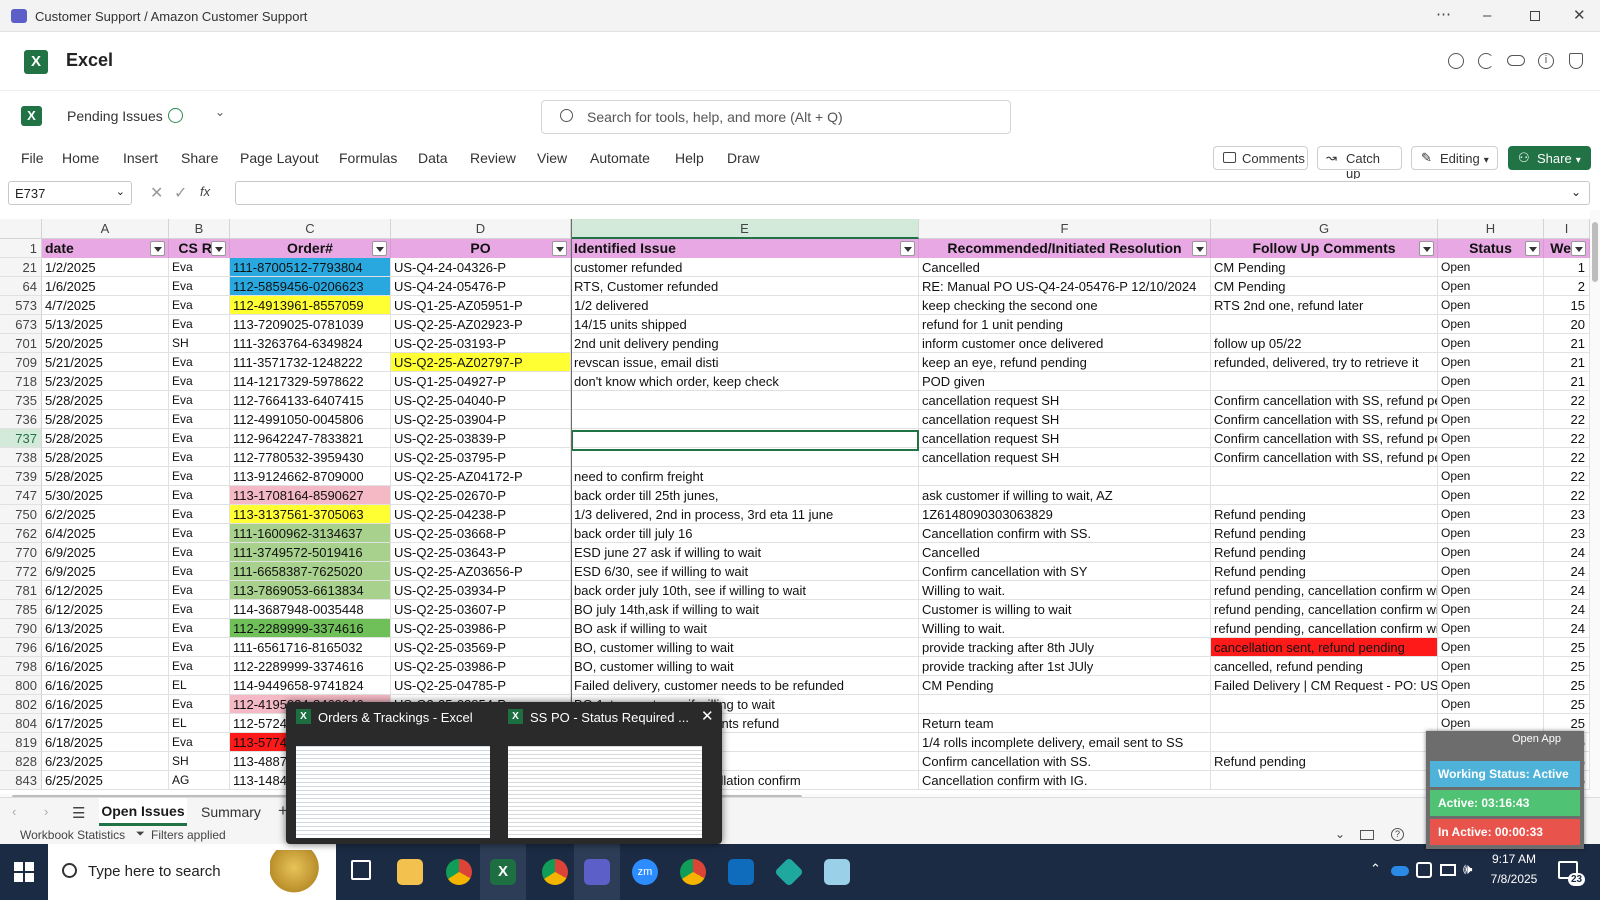 The height and width of the screenshot is (900, 1600). What do you see at coordinates (105, 780) in the screenshot?
I see `table-cell: 6/25/2025` at bounding box center [105, 780].